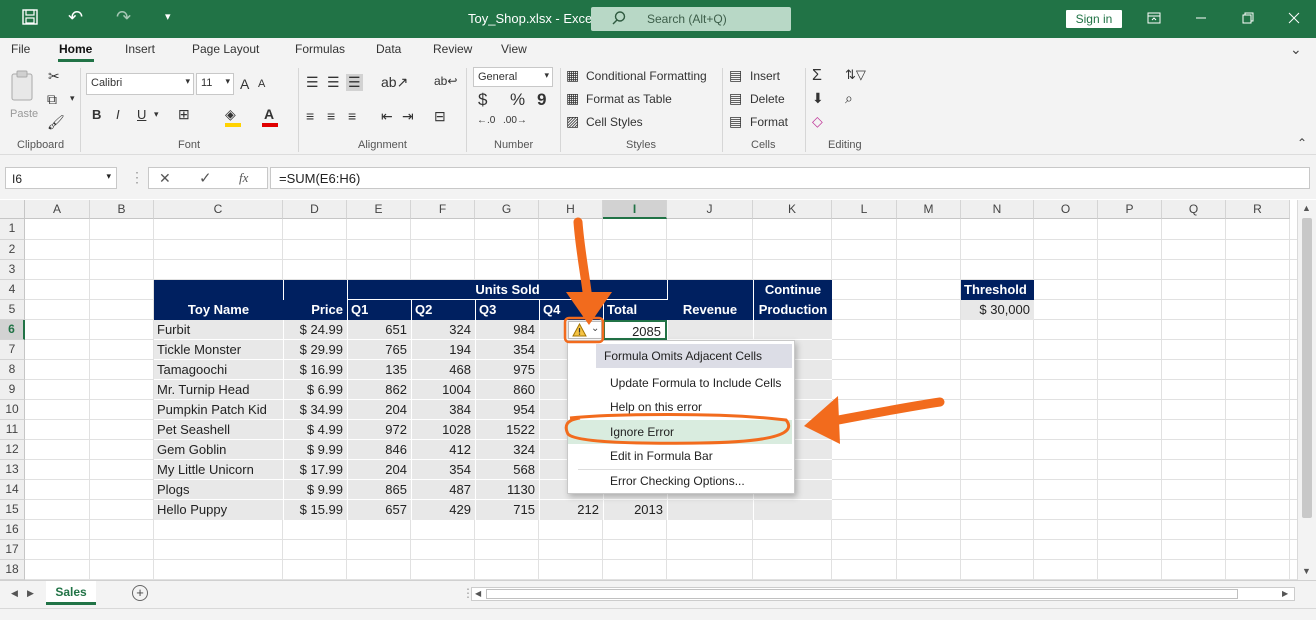 This screenshot has height=620, width=1316. What do you see at coordinates (507, 470) in the screenshot?
I see `cell-q3: 568` at bounding box center [507, 470].